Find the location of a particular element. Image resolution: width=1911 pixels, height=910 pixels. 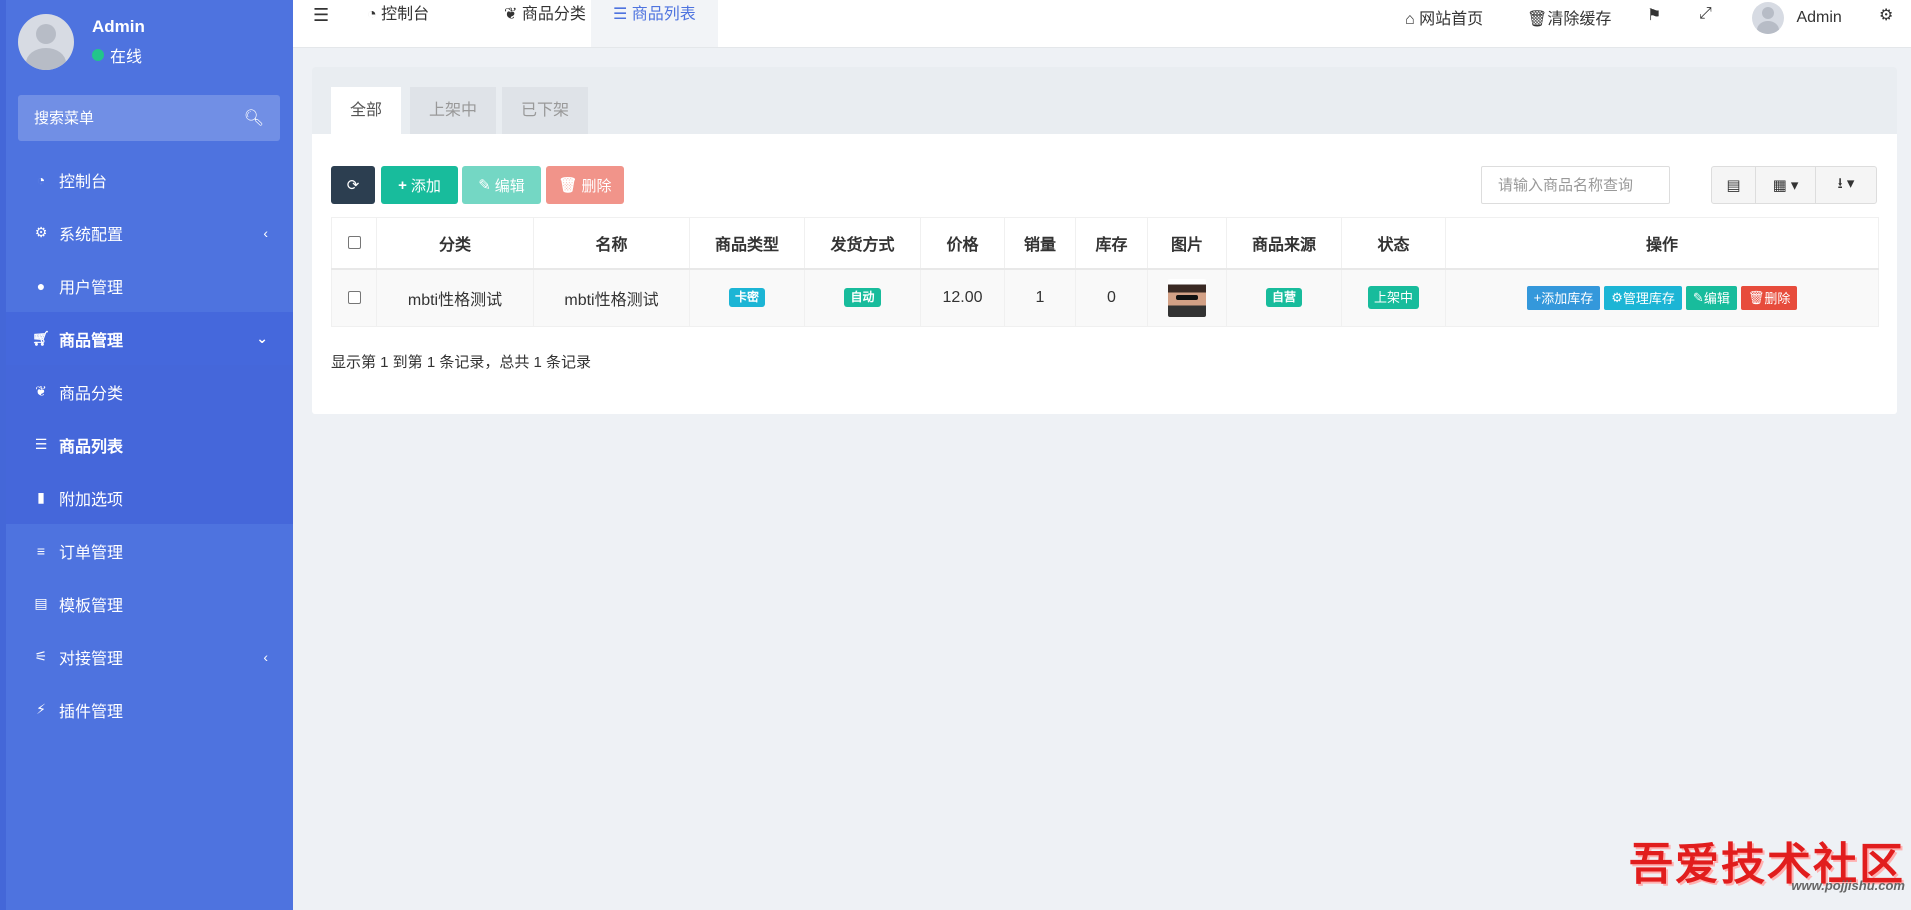

home-icon: ⌂ is located at coordinates (1412, 19).